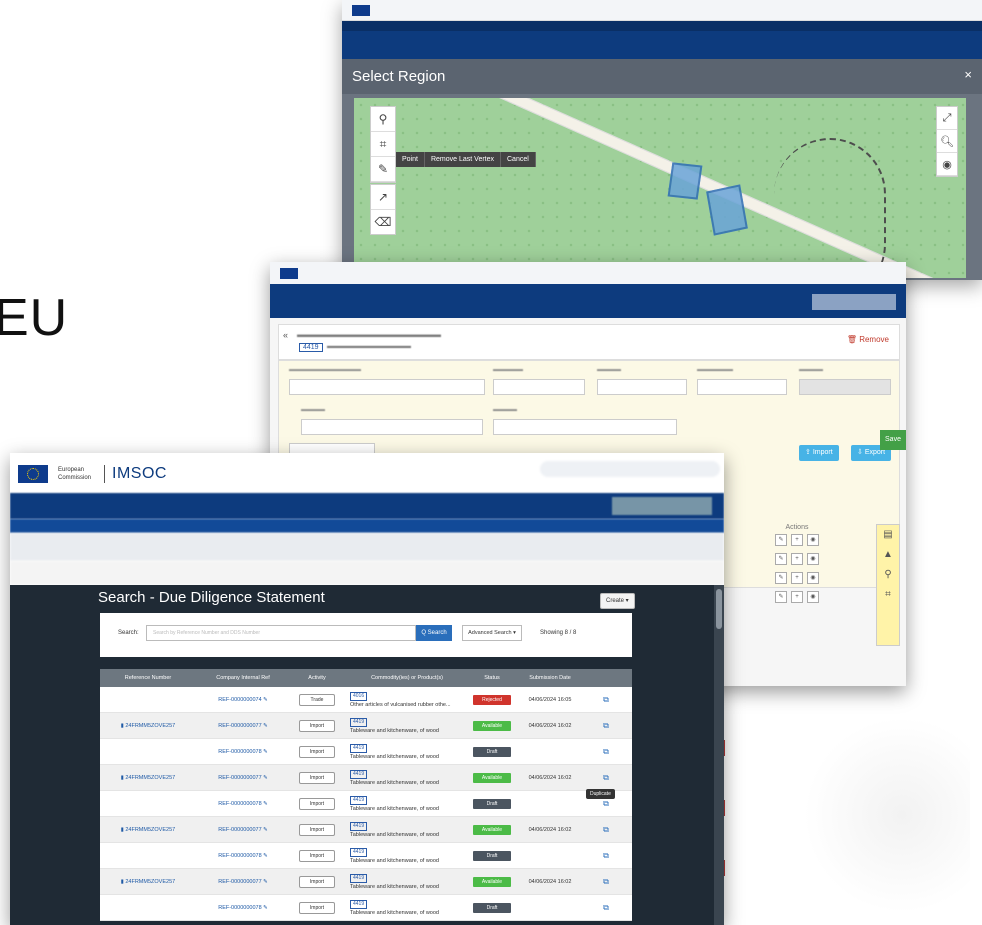 The image size is (982, 925). I want to click on main-nav, so click(367, 506).